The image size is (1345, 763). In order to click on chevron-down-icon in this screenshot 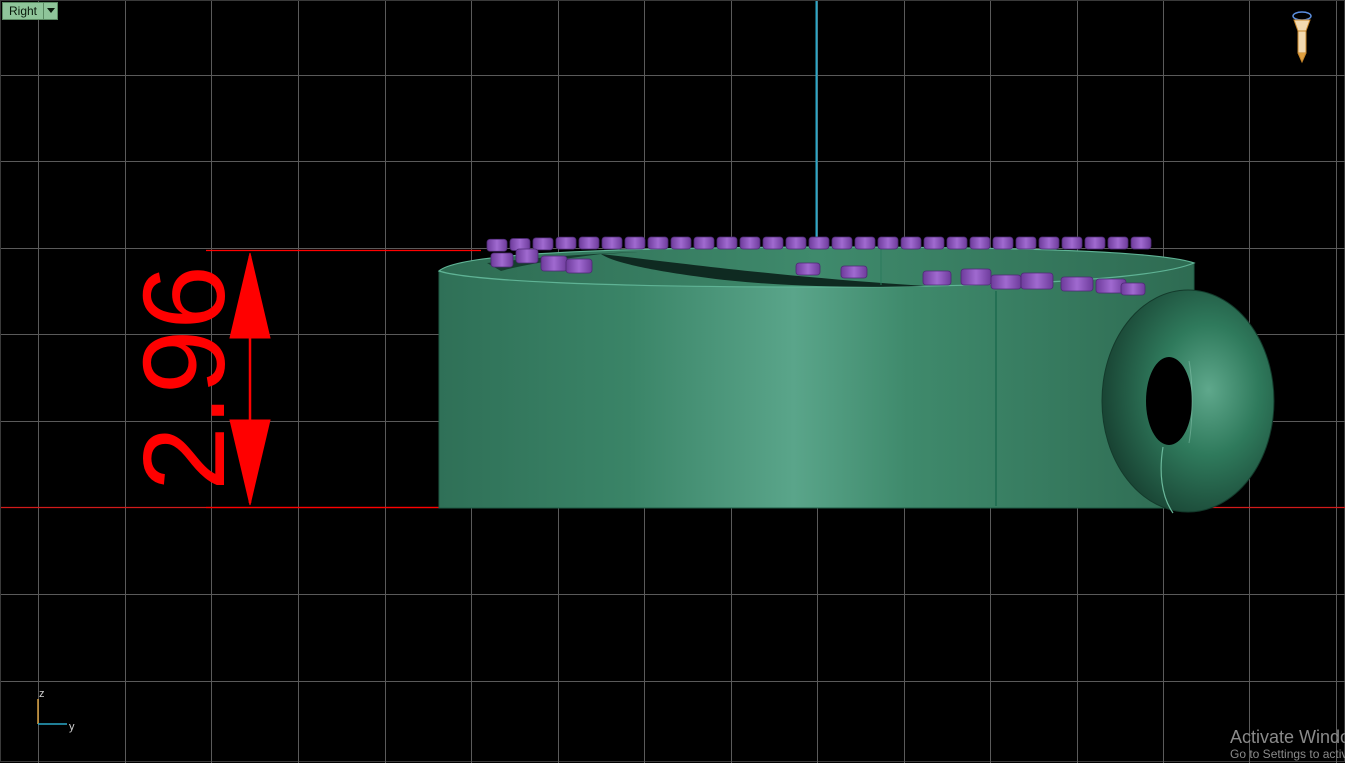, I will do `click(50, 11)`.